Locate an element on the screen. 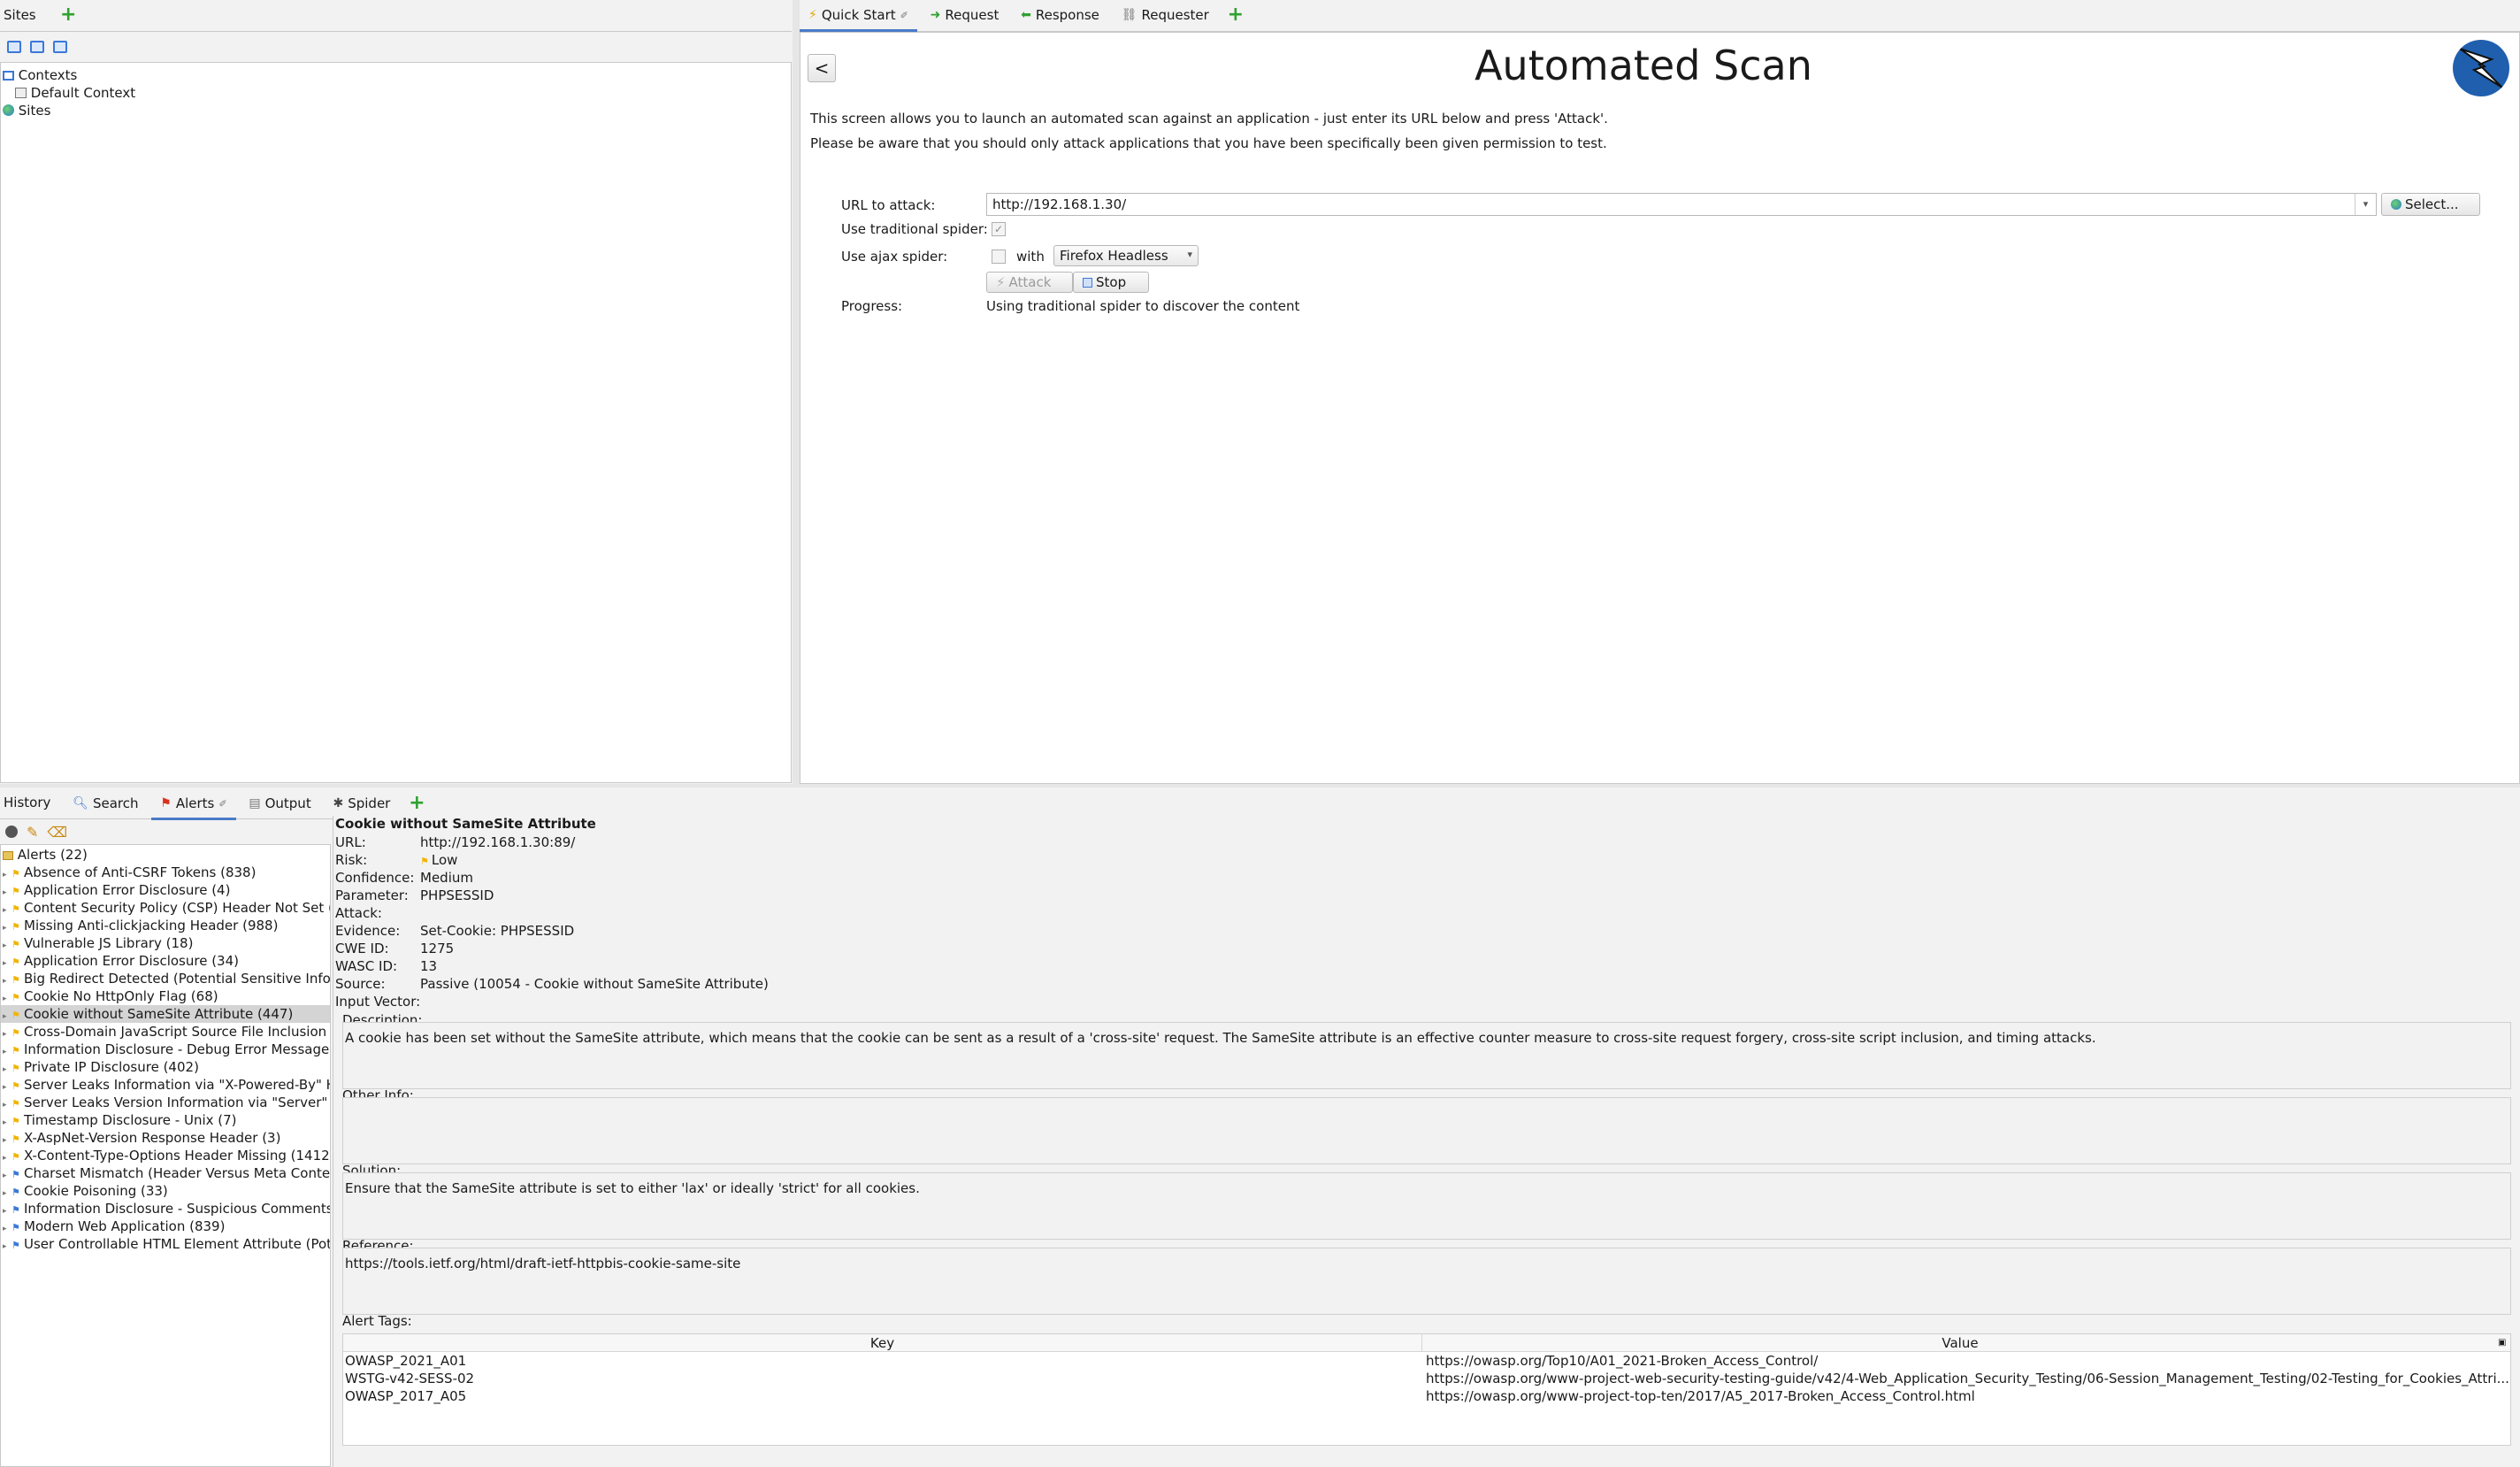 The width and height of the screenshot is (2520, 1467). ajax-spider-checkbox is located at coordinates (999, 257).